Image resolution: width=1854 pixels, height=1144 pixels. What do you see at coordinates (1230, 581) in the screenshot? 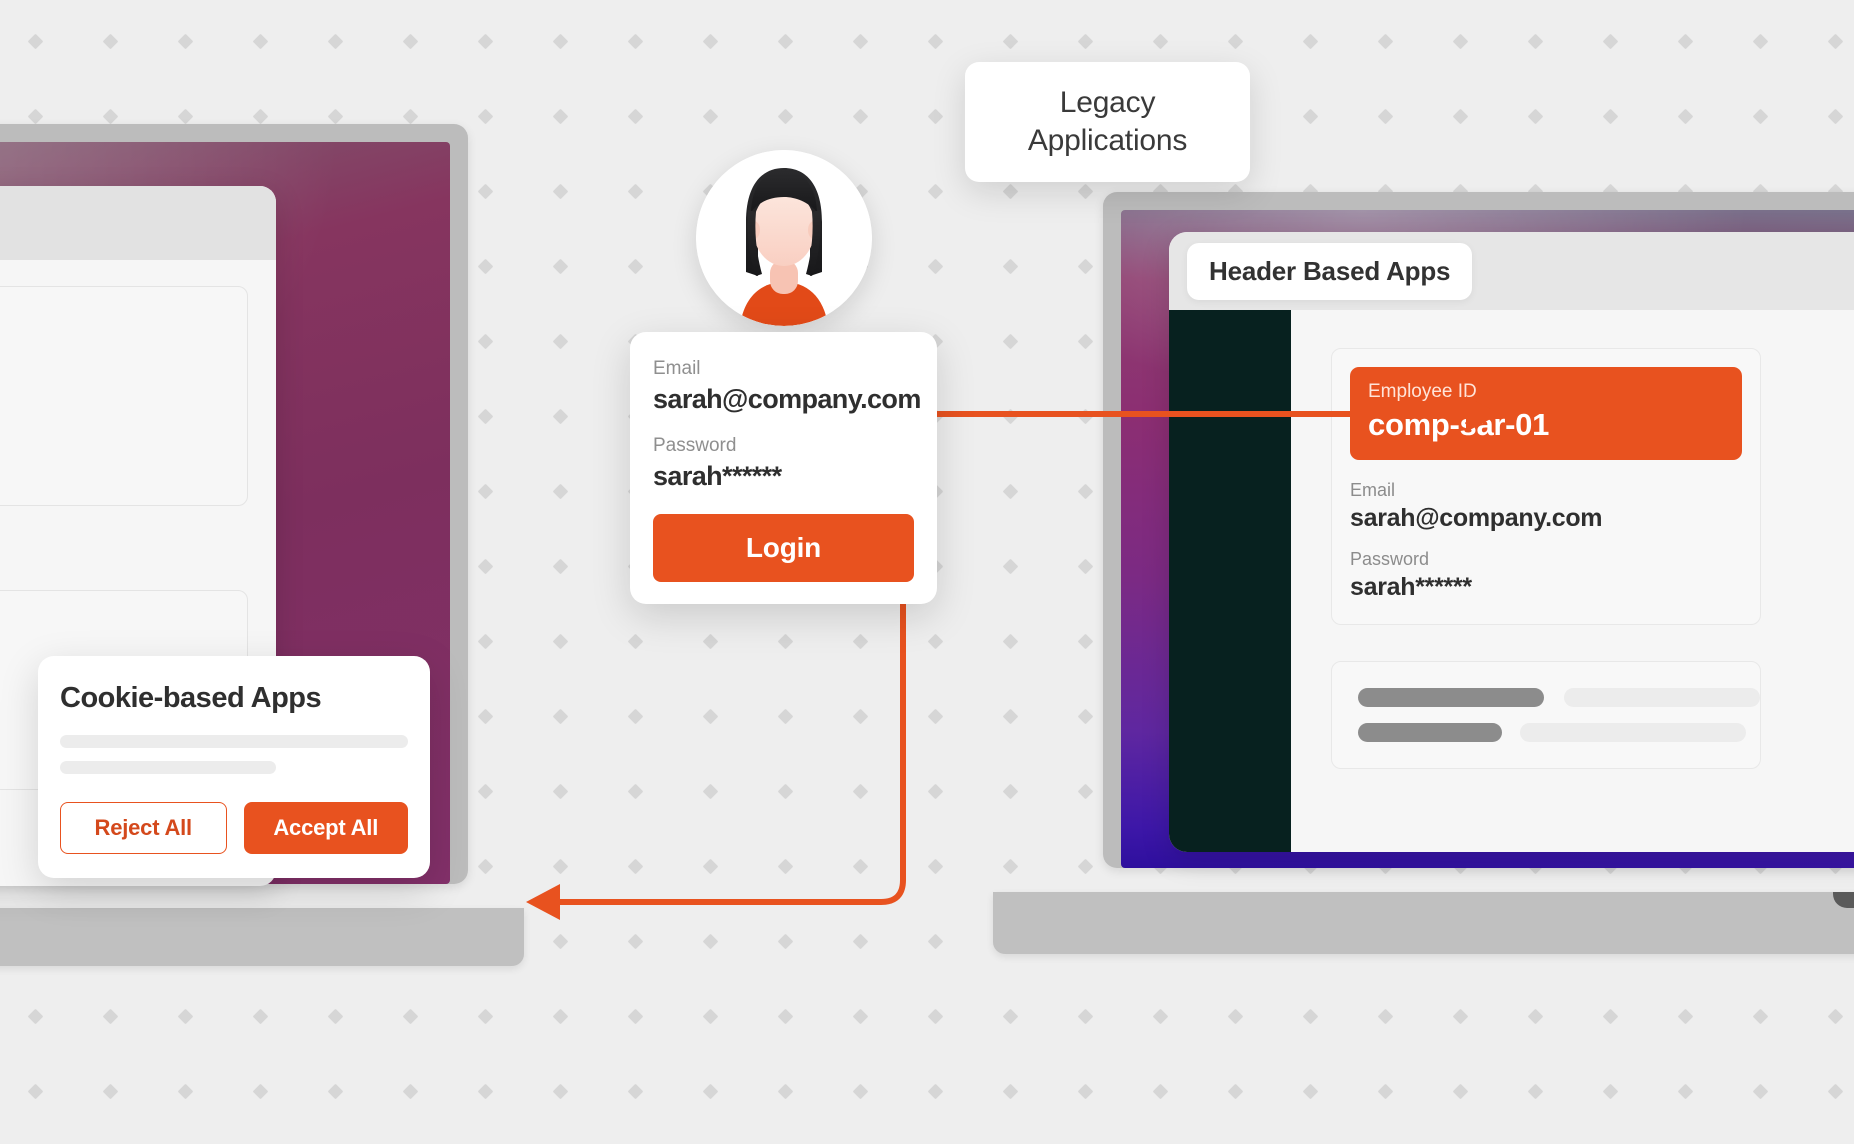
I see `app-sidebar` at bounding box center [1230, 581].